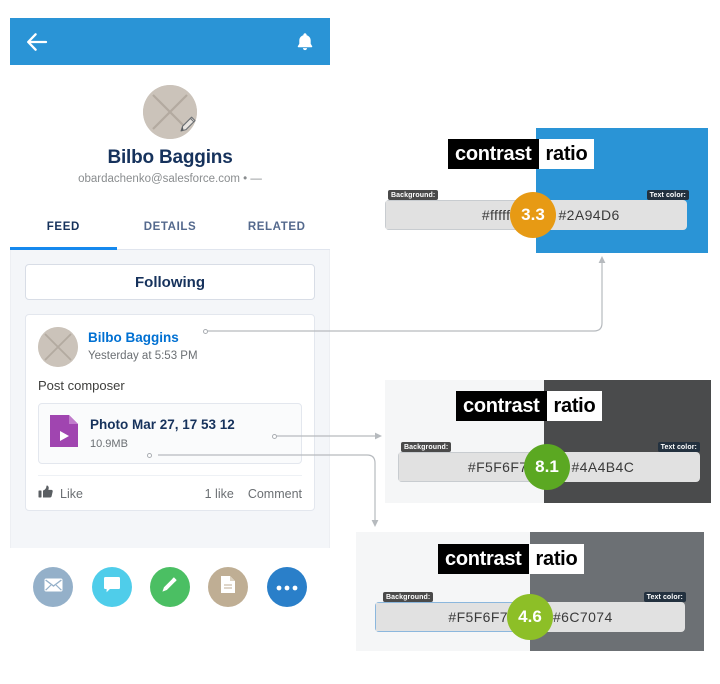 The width and height of the screenshot is (720, 684). What do you see at coordinates (170, 488) in the screenshot?
I see `post-action-row: Like 1 like Comment` at bounding box center [170, 488].